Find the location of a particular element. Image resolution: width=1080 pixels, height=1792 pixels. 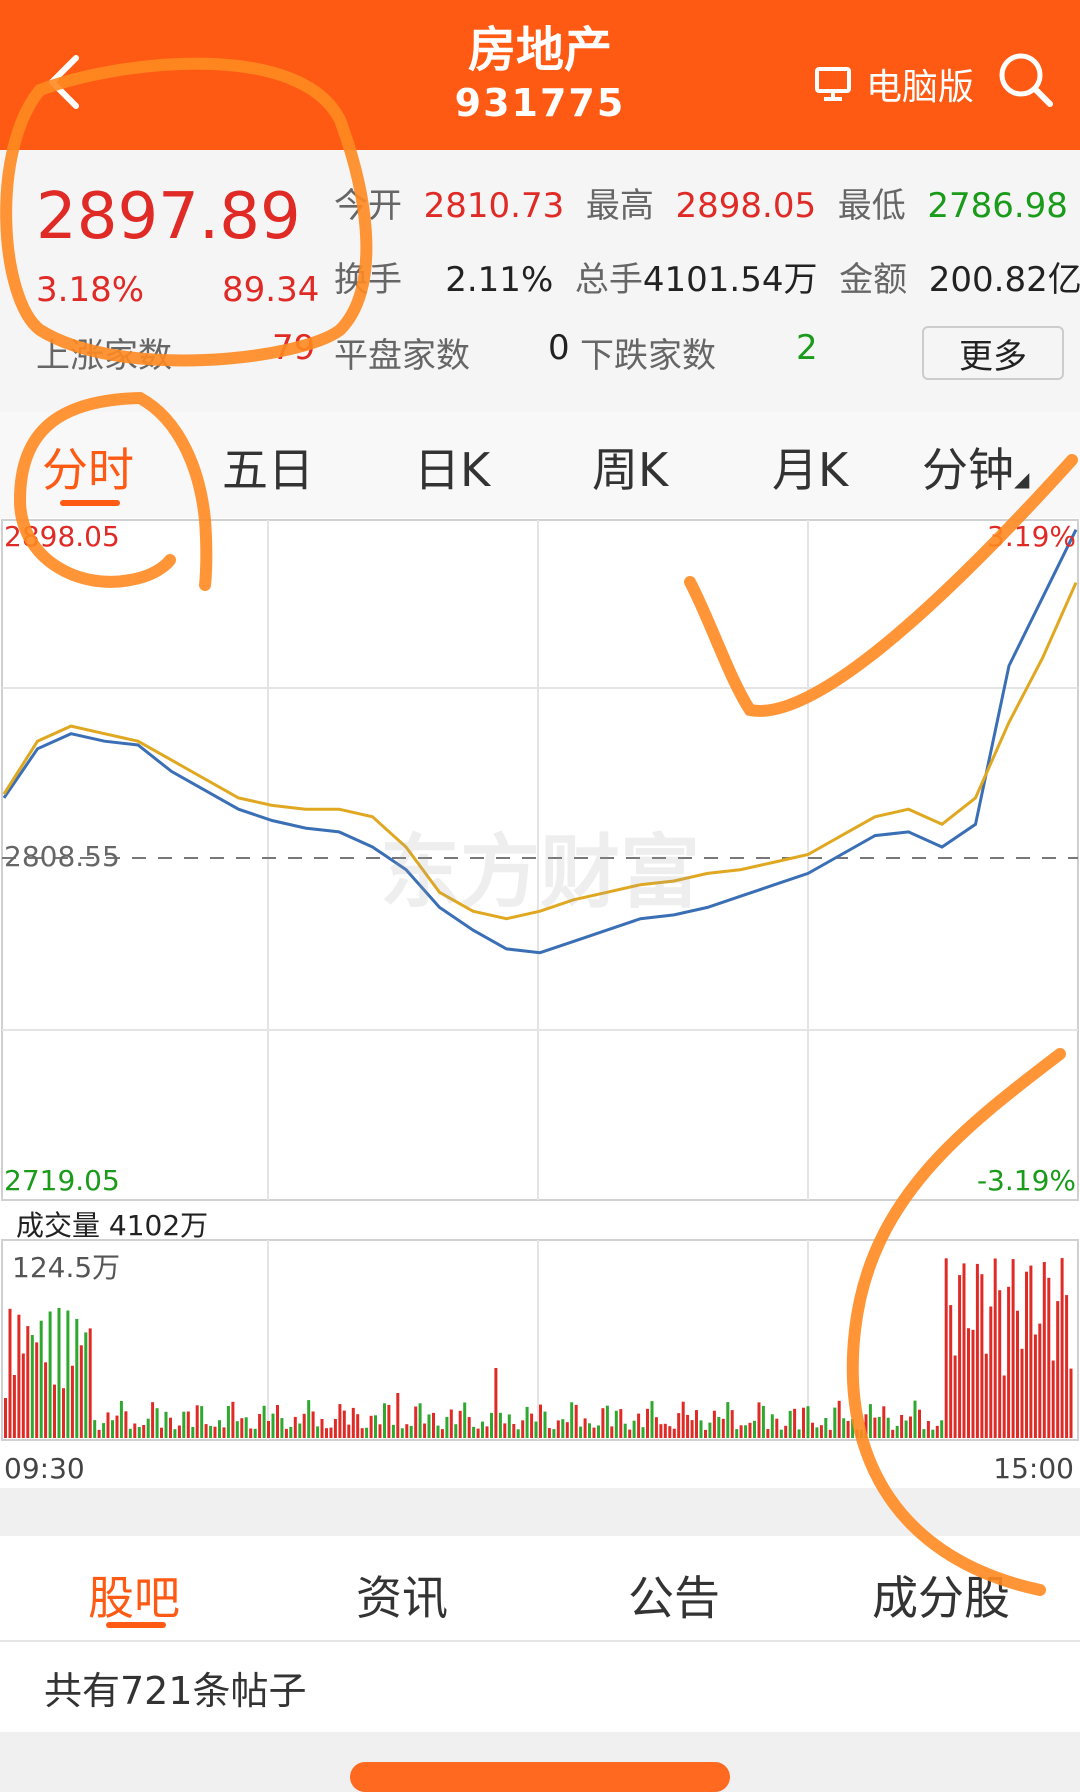

flat-count-label: 平盘家数 is located at coordinates (402, 356).